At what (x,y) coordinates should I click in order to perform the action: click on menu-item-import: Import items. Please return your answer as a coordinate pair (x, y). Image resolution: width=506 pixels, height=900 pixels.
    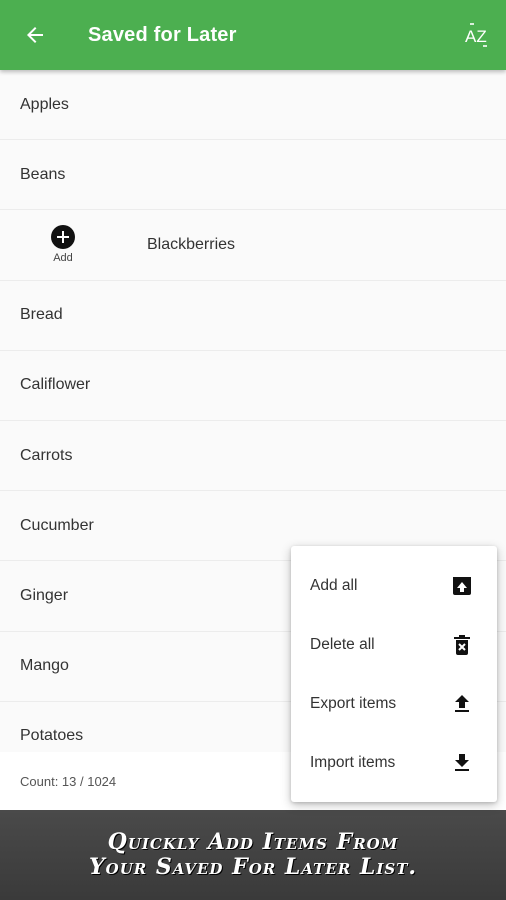
    Looking at the image, I should click on (394, 762).